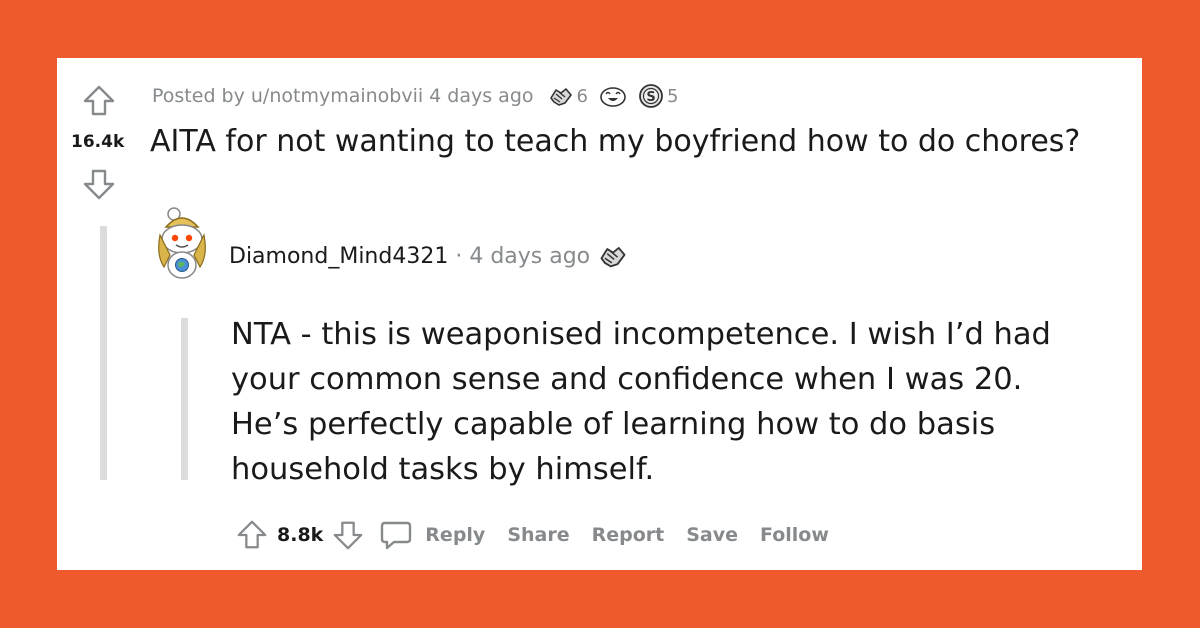  I want to click on comment-thread-line, so click(184, 399).